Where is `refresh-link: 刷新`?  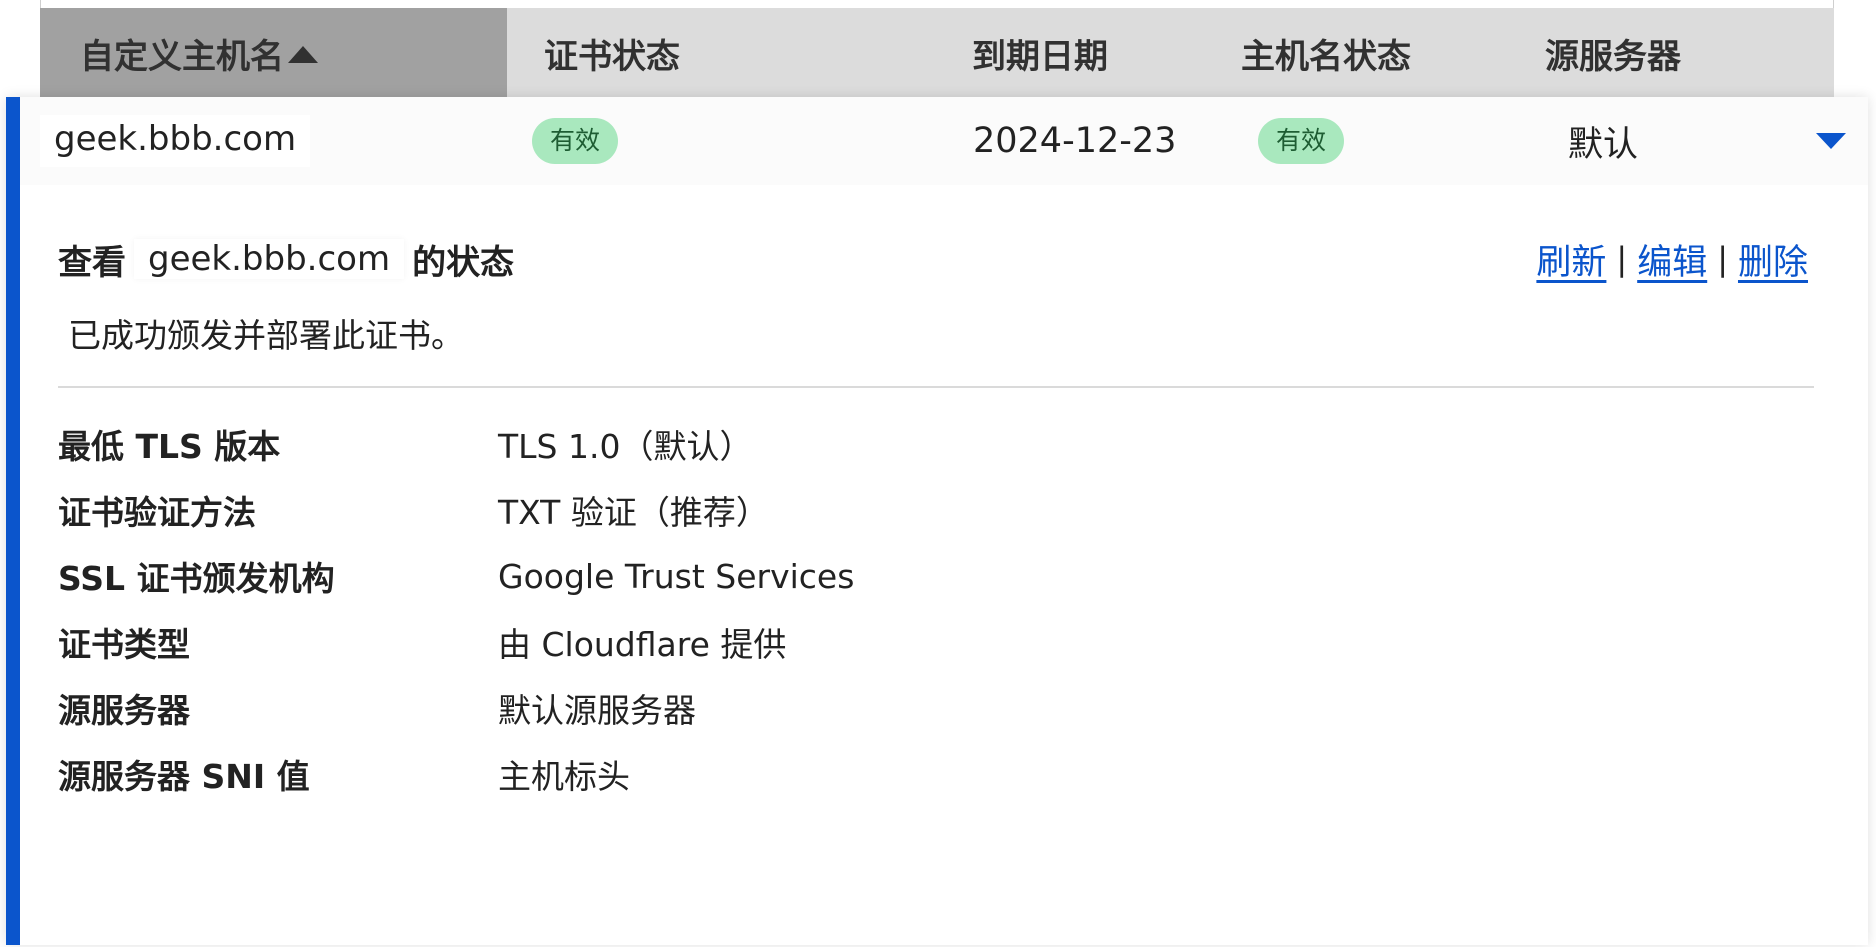 refresh-link: 刷新 is located at coordinates (1571, 259).